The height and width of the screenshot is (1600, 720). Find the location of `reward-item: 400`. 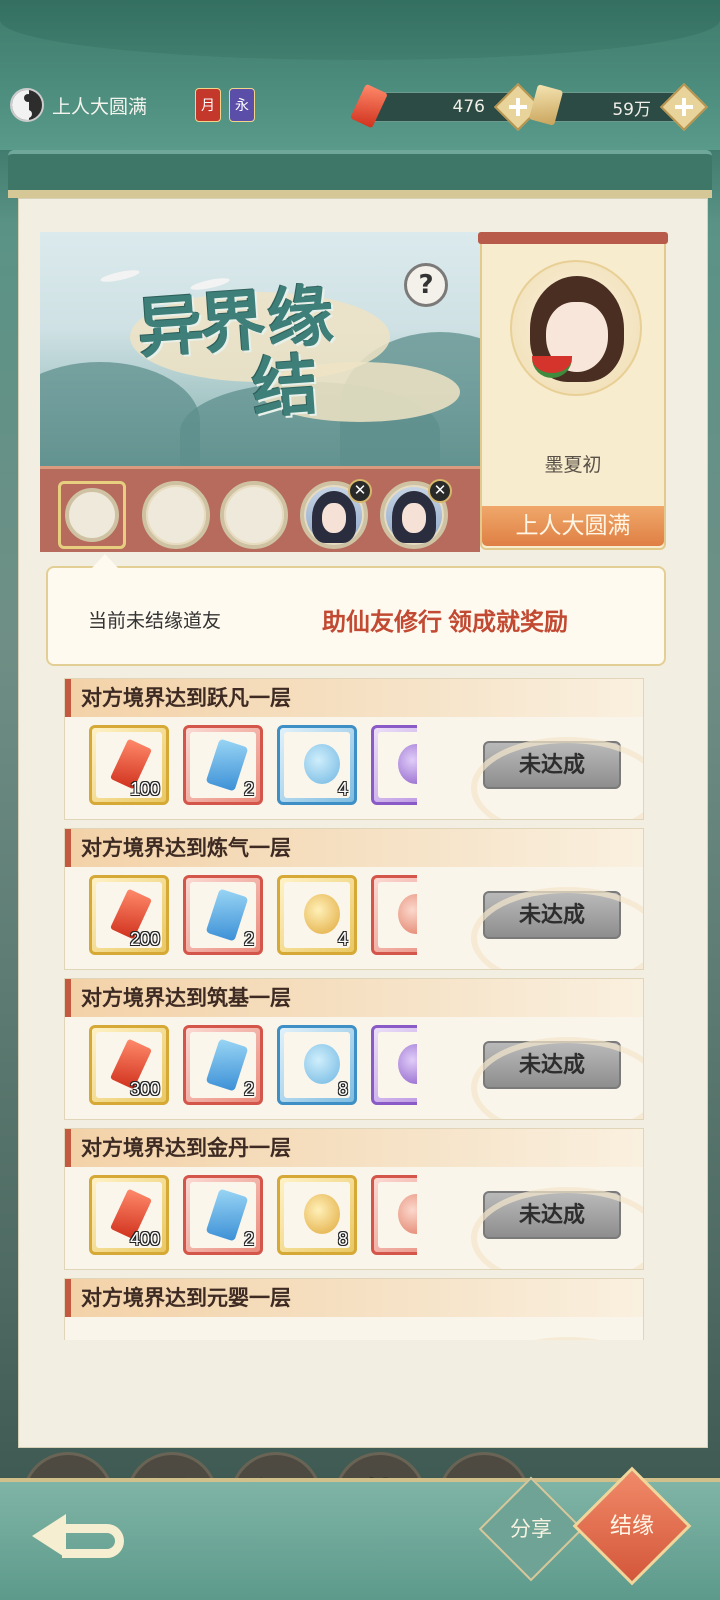

reward-item: 400 is located at coordinates (129, 1215).